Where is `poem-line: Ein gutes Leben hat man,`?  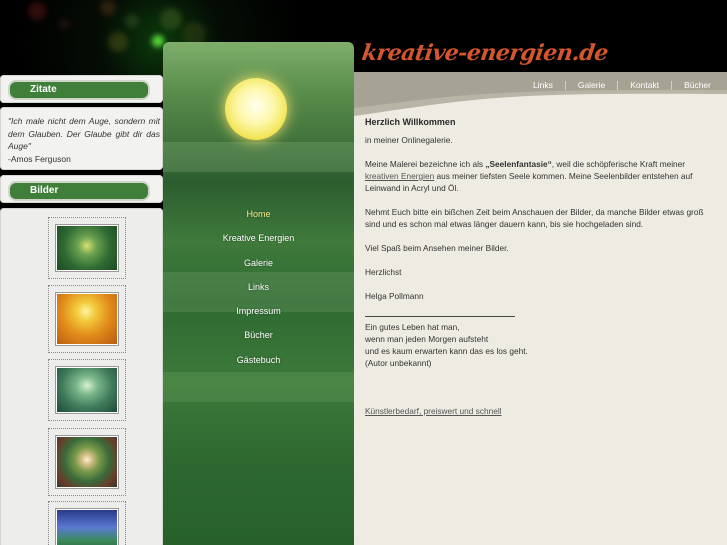
poem-line: Ein gutes Leben hat man, is located at coordinates (412, 327).